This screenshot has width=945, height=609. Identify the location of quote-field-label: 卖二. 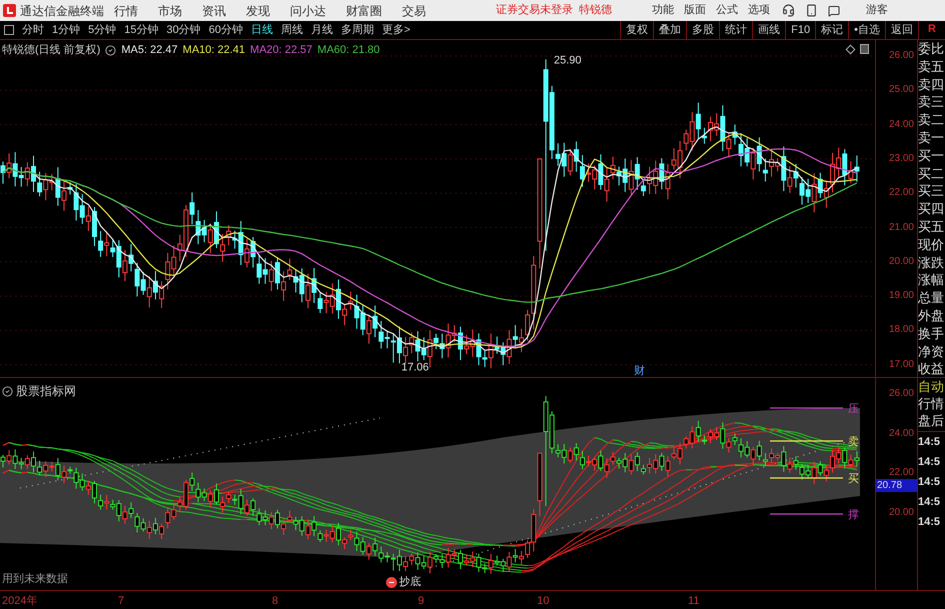
(931, 120).